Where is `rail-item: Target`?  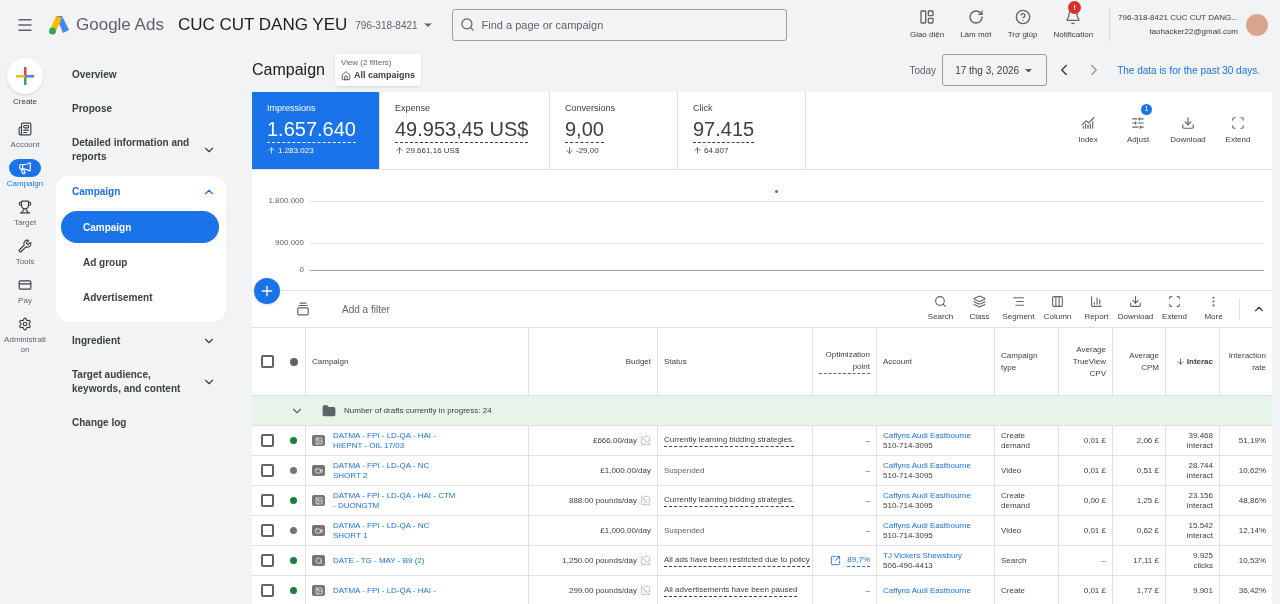 rail-item: Target is located at coordinates (25, 213).